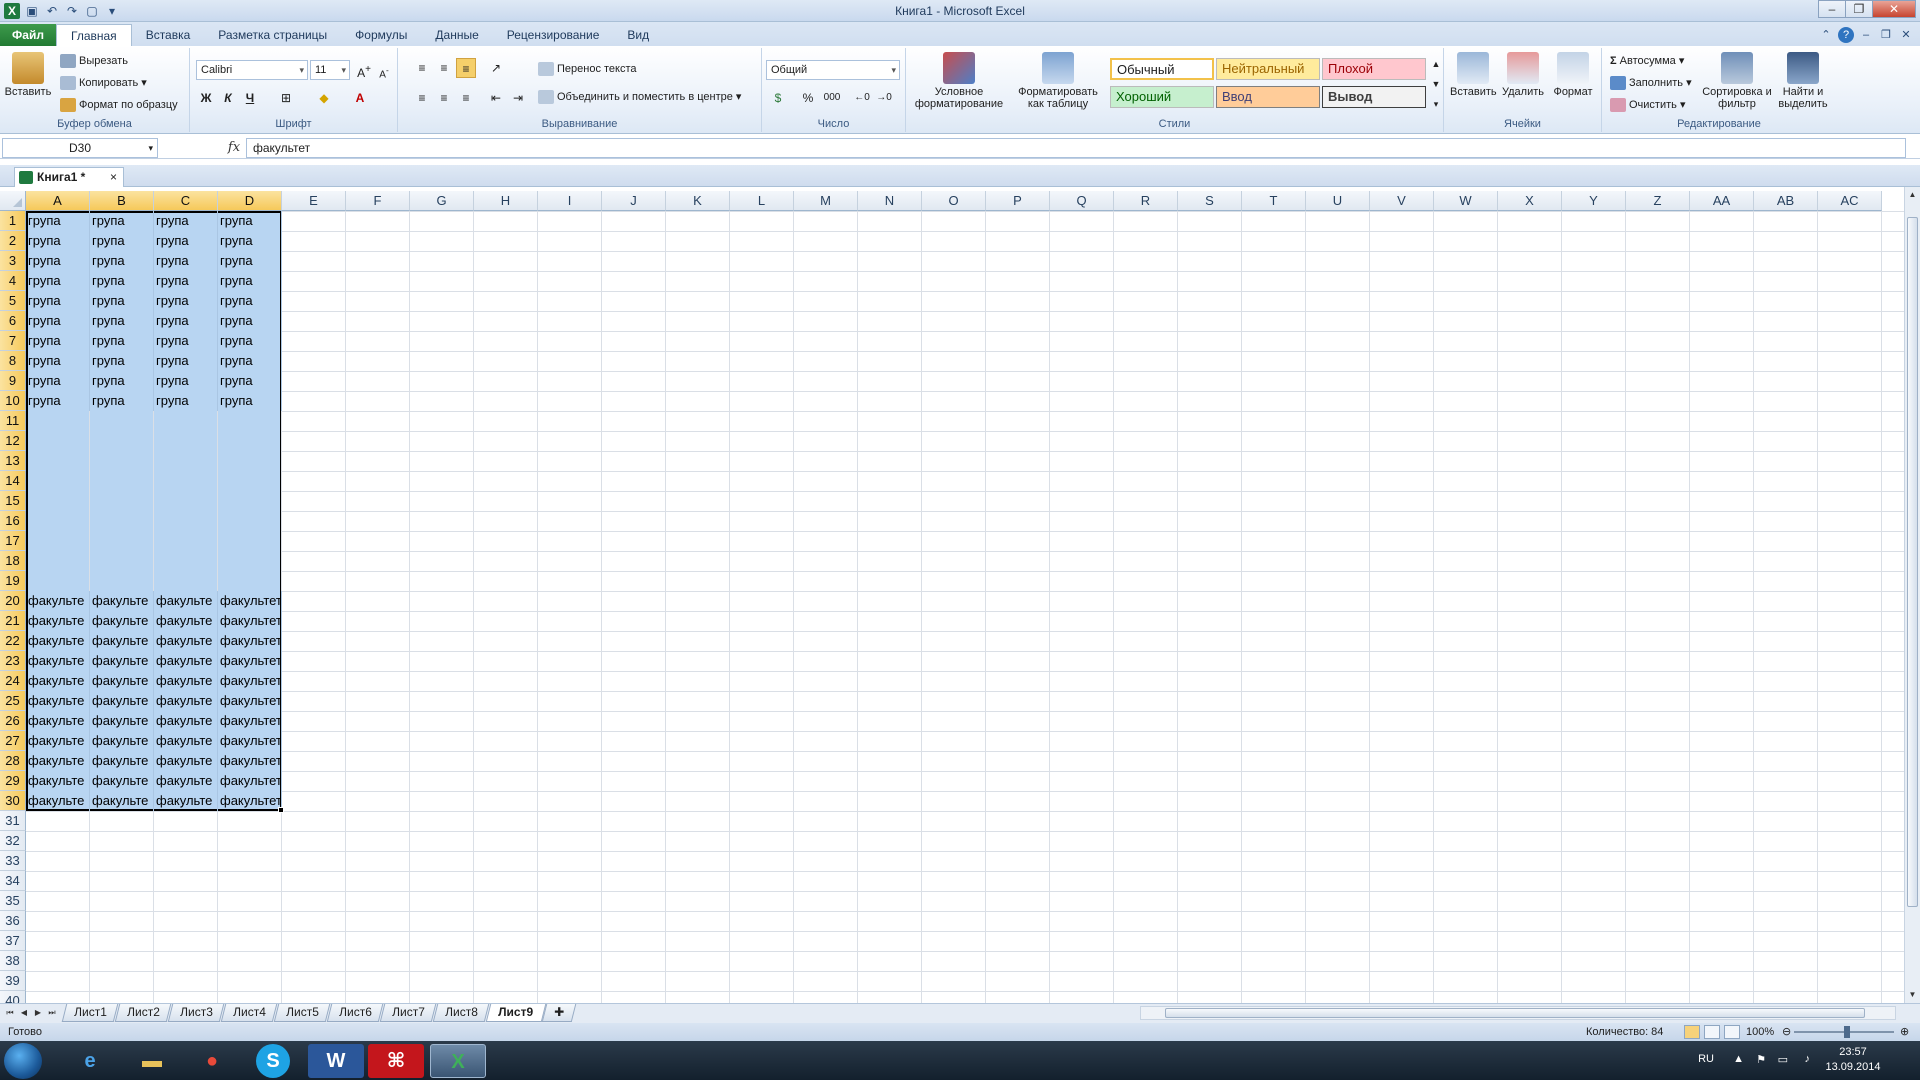 This screenshot has width=1920, height=1080. What do you see at coordinates (13, 721) in the screenshot?
I see `row-header: 26` at bounding box center [13, 721].